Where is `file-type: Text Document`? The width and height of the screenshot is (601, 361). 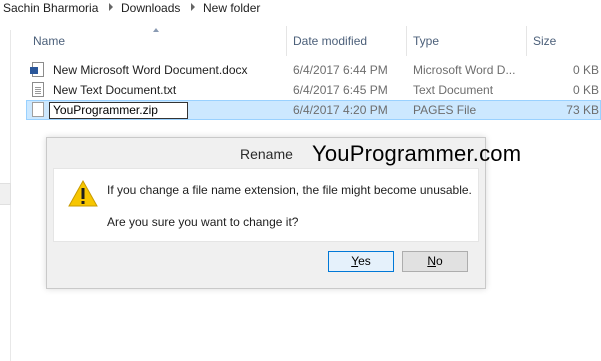
file-type: Text Document is located at coordinates (453, 90).